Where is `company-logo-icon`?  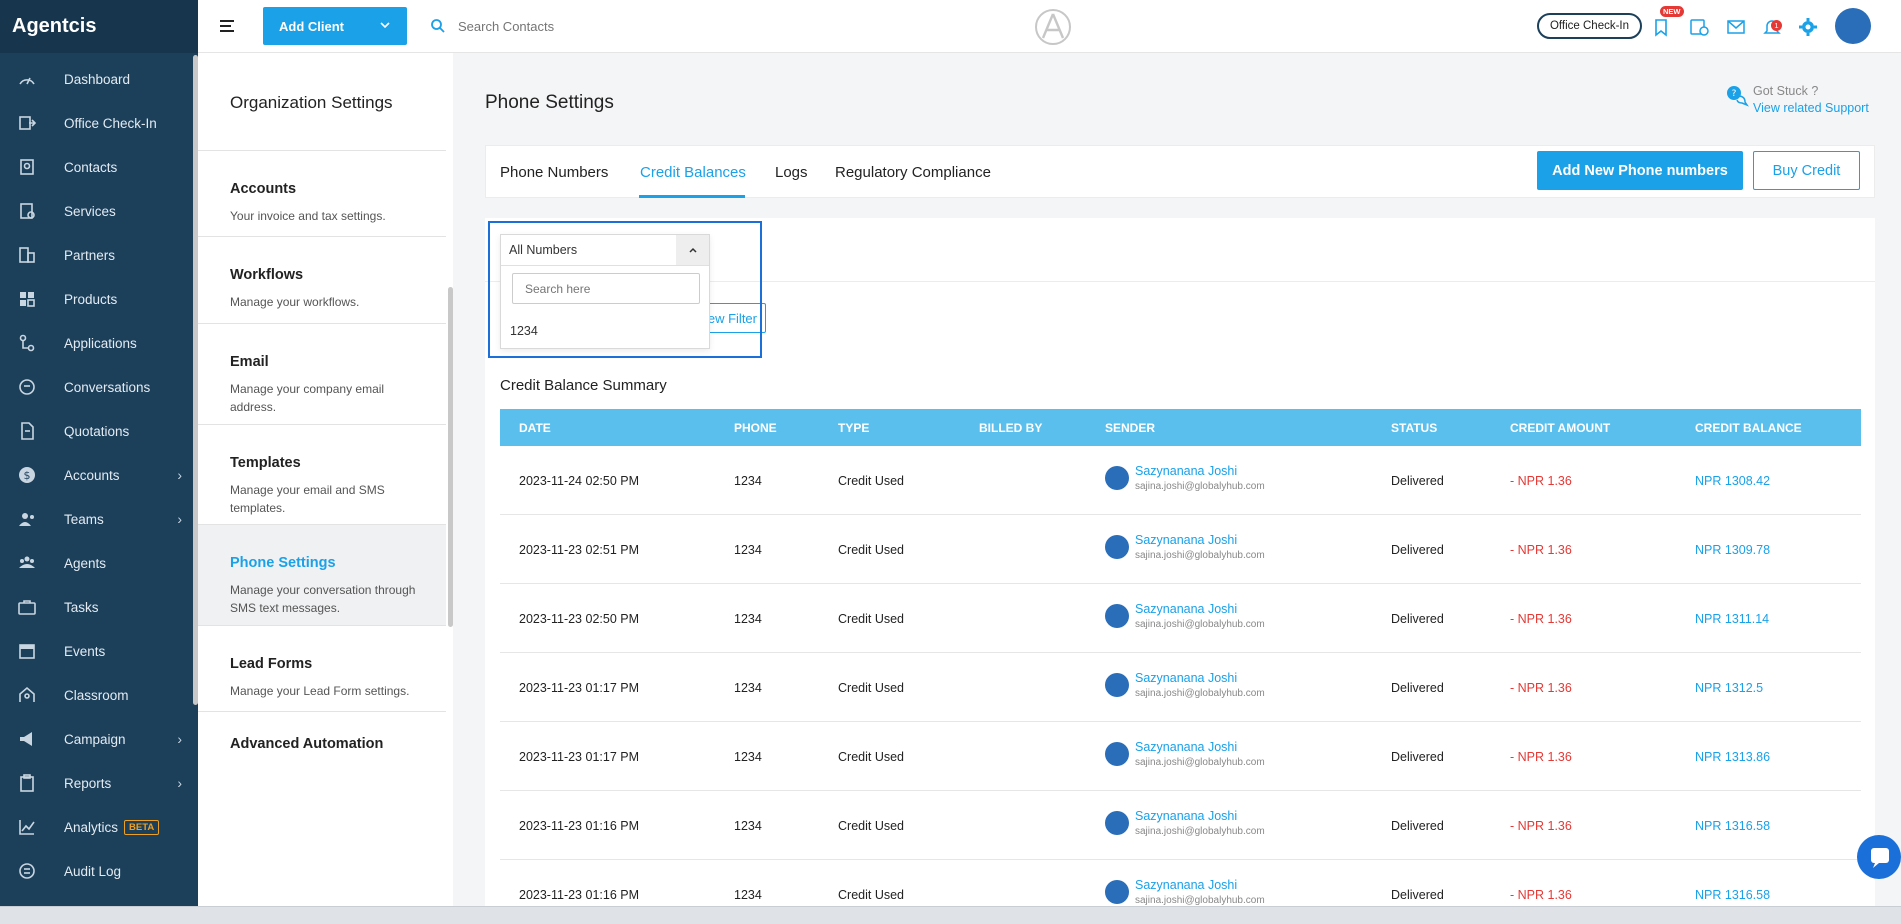
company-logo-icon is located at coordinates (1053, 27).